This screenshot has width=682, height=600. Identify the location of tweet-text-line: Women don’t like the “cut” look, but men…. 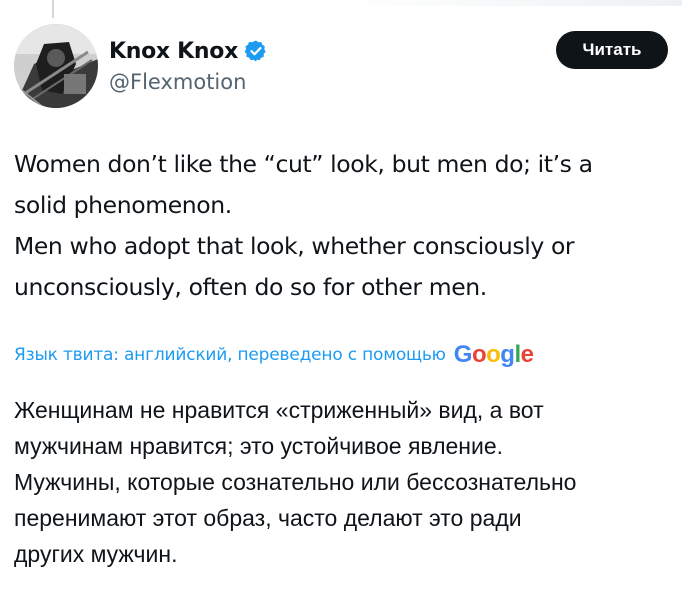
(303, 164).